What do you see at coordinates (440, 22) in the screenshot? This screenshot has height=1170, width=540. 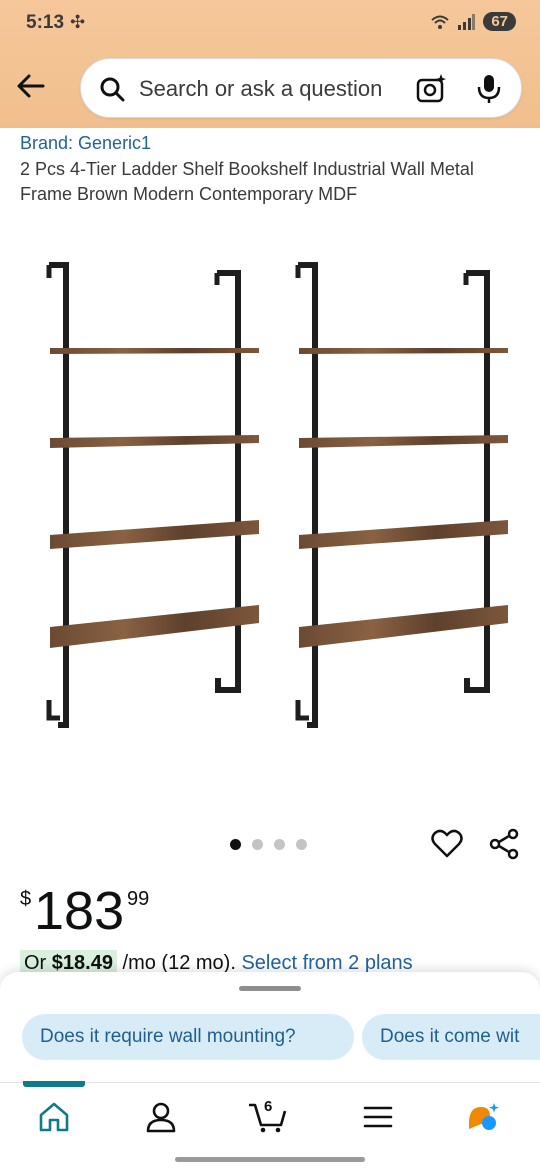 I see `wifi-icon` at bounding box center [440, 22].